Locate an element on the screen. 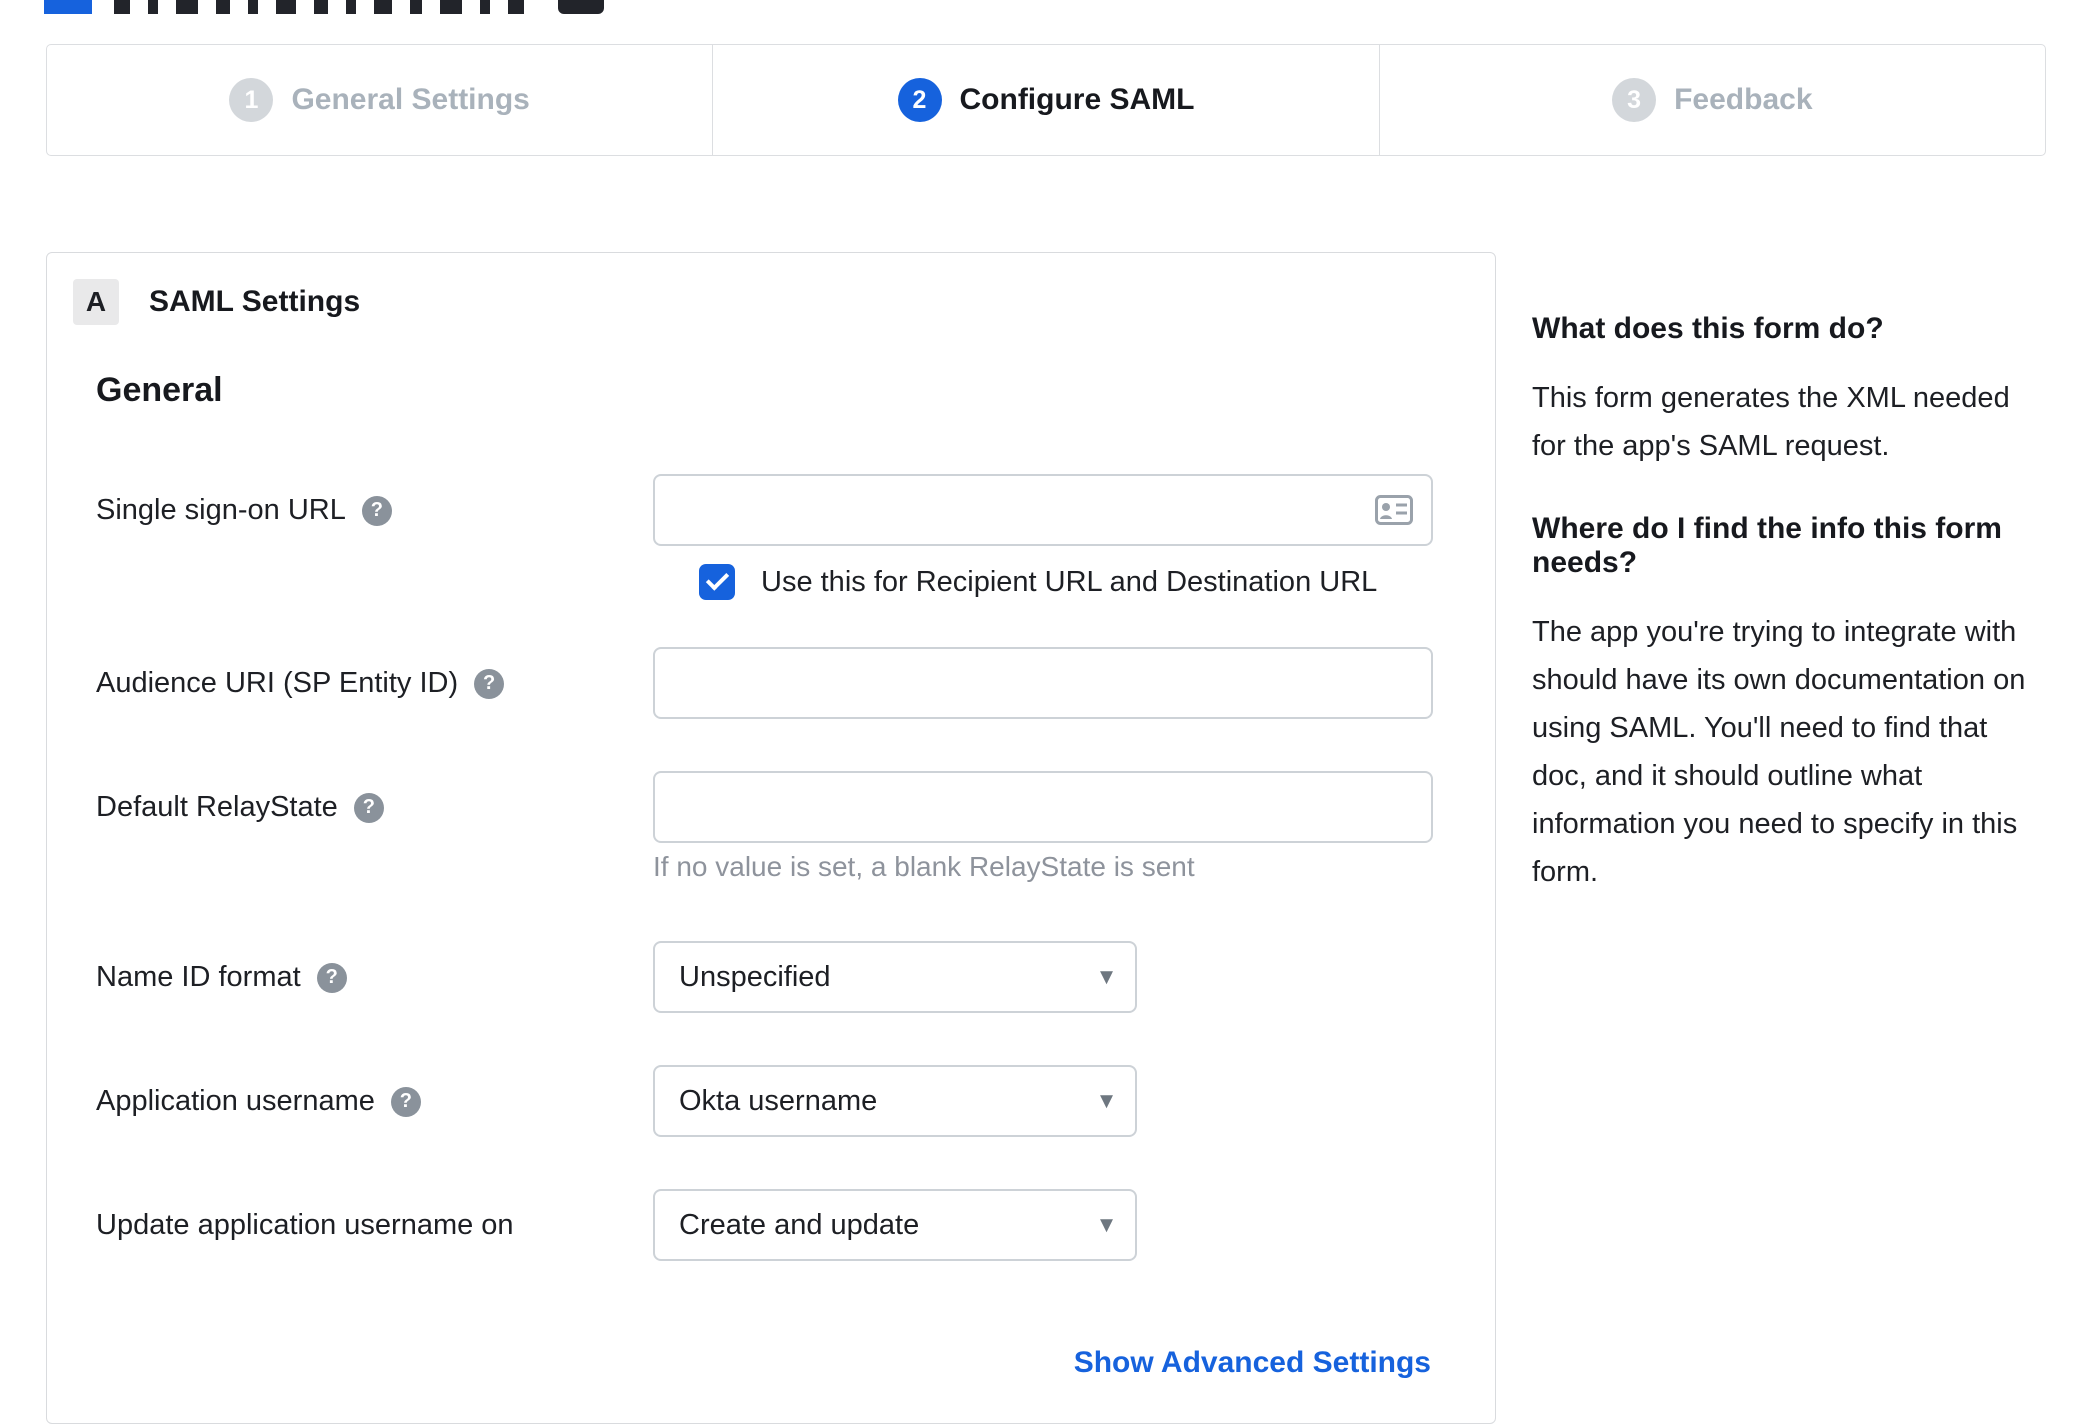 The height and width of the screenshot is (1426, 2092). help-question-1: What does this form do? is located at coordinates (1708, 328).